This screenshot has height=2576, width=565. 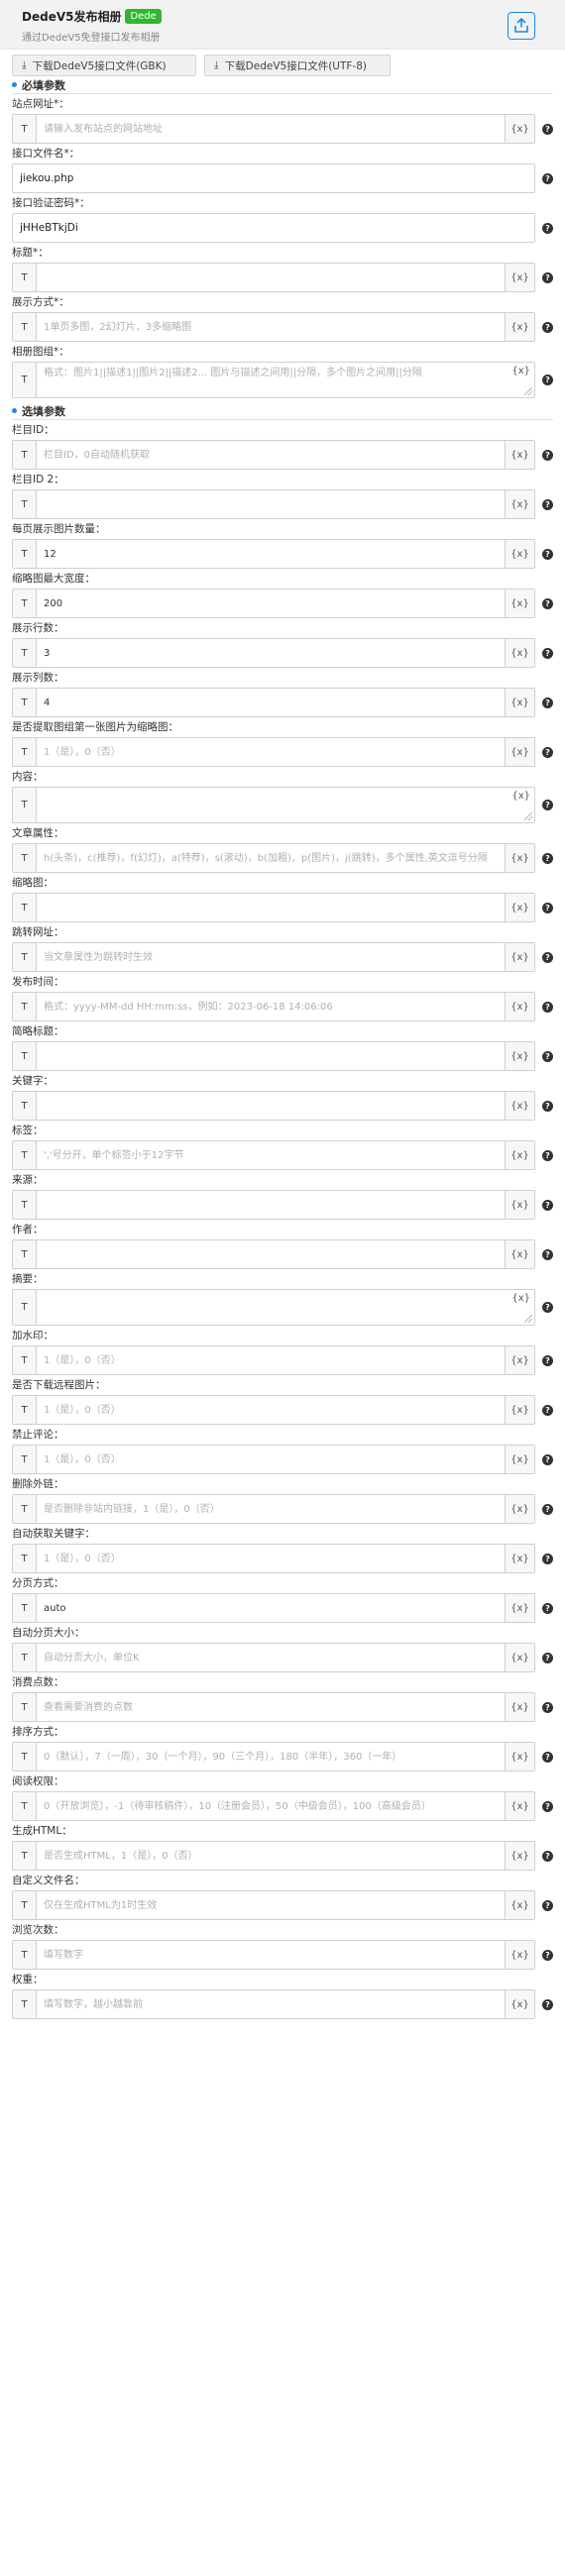 What do you see at coordinates (273, 228) in the screenshot?
I see `text-input: jHHeBTkjDi` at bounding box center [273, 228].